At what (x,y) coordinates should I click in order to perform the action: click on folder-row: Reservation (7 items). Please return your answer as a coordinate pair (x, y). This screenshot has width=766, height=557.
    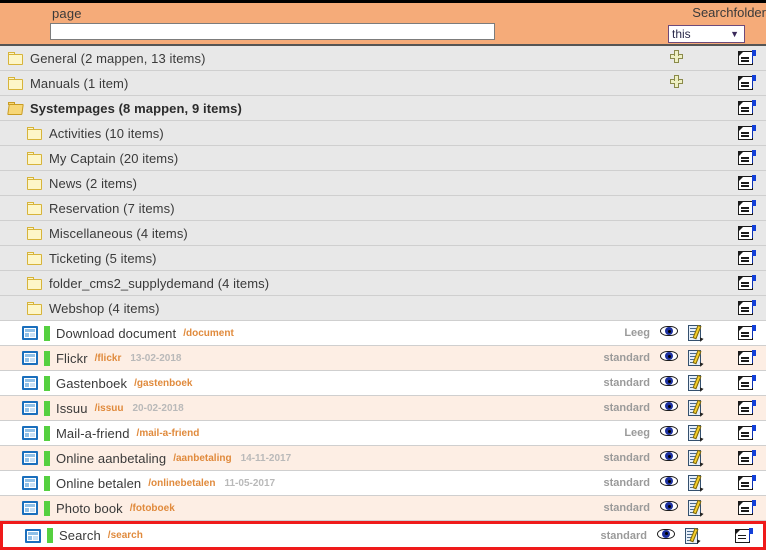
    Looking at the image, I should click on (383, 208).